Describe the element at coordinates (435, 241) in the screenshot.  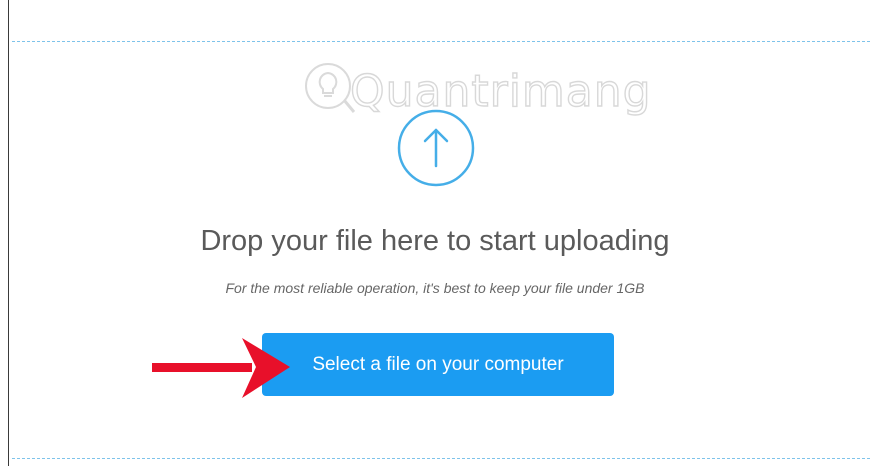
I see `dropzone-headline: Drop your file here to start uploading` at that location.